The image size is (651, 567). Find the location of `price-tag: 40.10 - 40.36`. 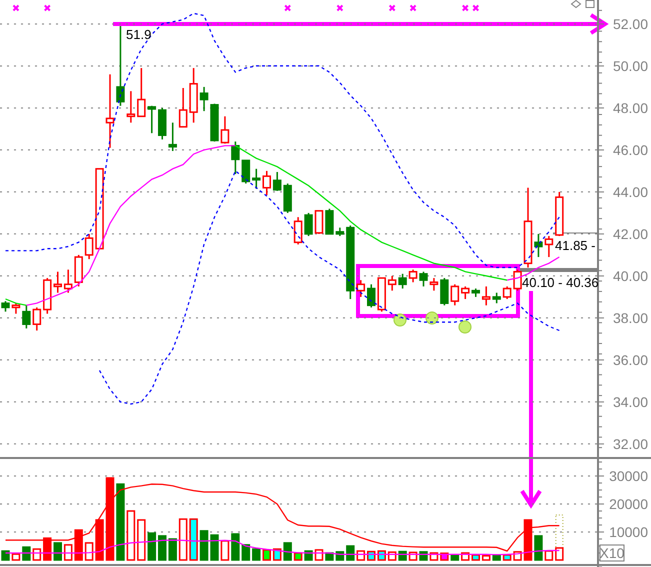

price-tag: 40.10 - 40.36 is located at coordinates (560, 282).